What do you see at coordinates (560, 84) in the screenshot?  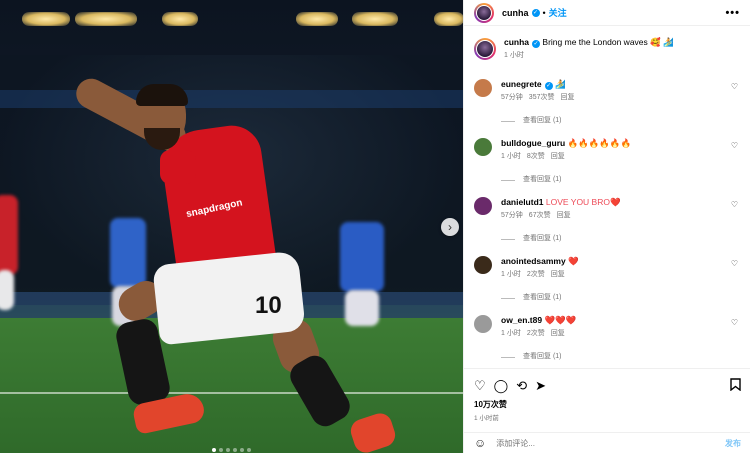 I see `comment-text: 🏄` at bounding box center [560, 84].